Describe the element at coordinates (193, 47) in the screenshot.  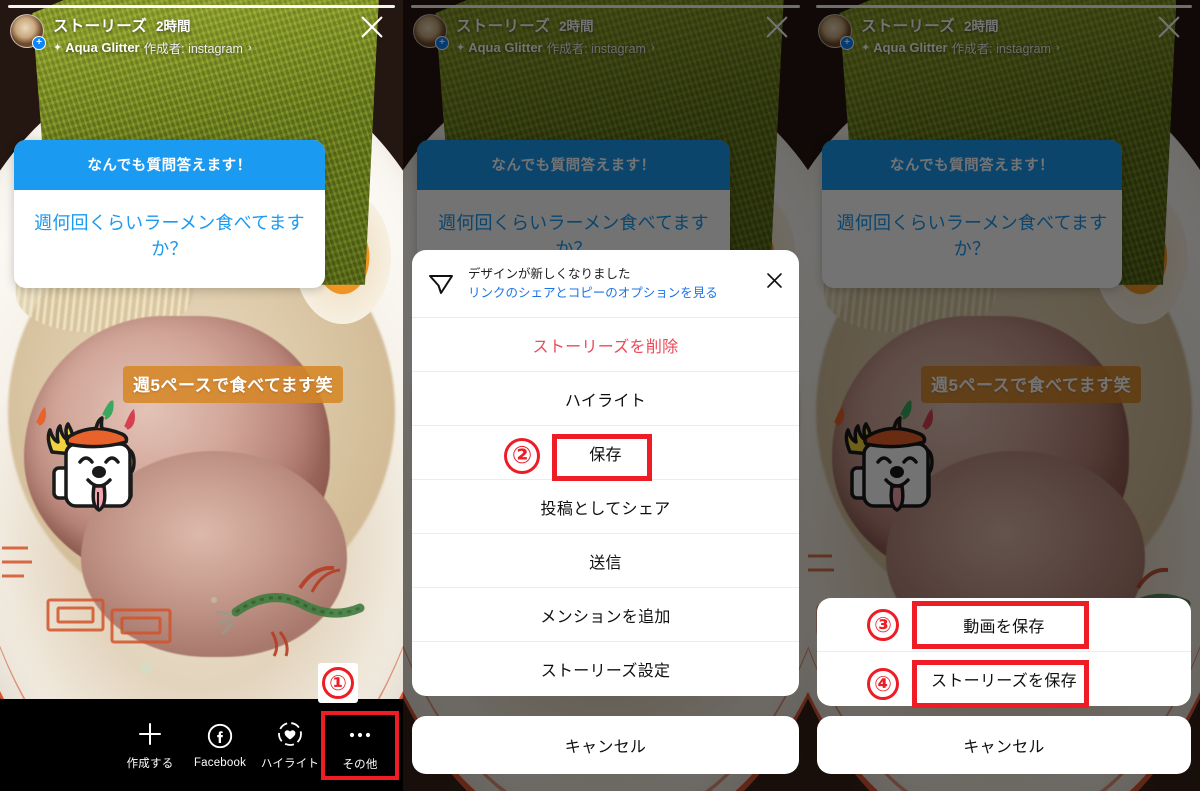
I see `effect-author: 作成者: instagram` at that location.